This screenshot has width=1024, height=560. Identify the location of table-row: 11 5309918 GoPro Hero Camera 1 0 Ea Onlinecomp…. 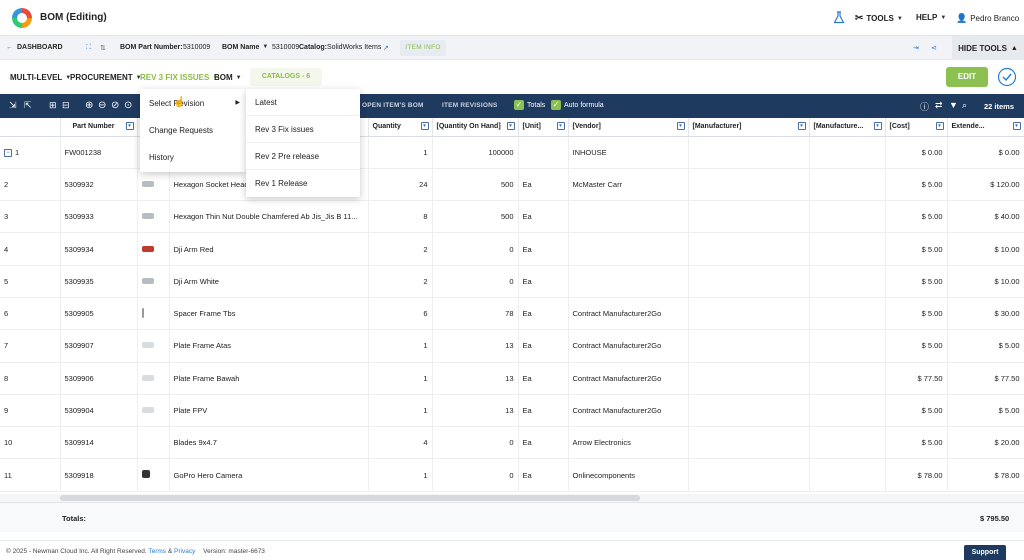
(512, 475).